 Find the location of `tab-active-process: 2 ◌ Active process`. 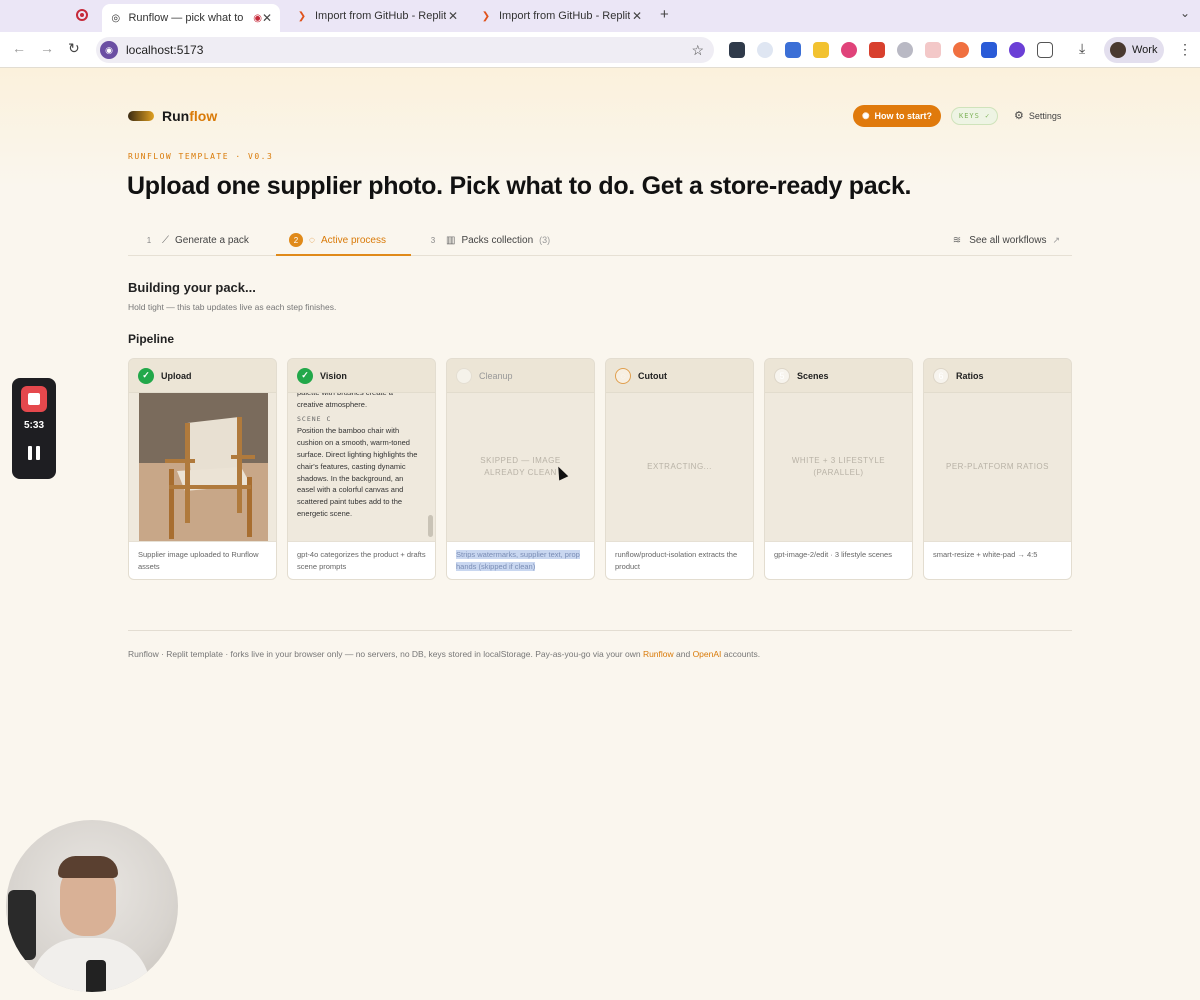

tab-active-process: 2 ◌ Active process is located at coordinates (337, 240).